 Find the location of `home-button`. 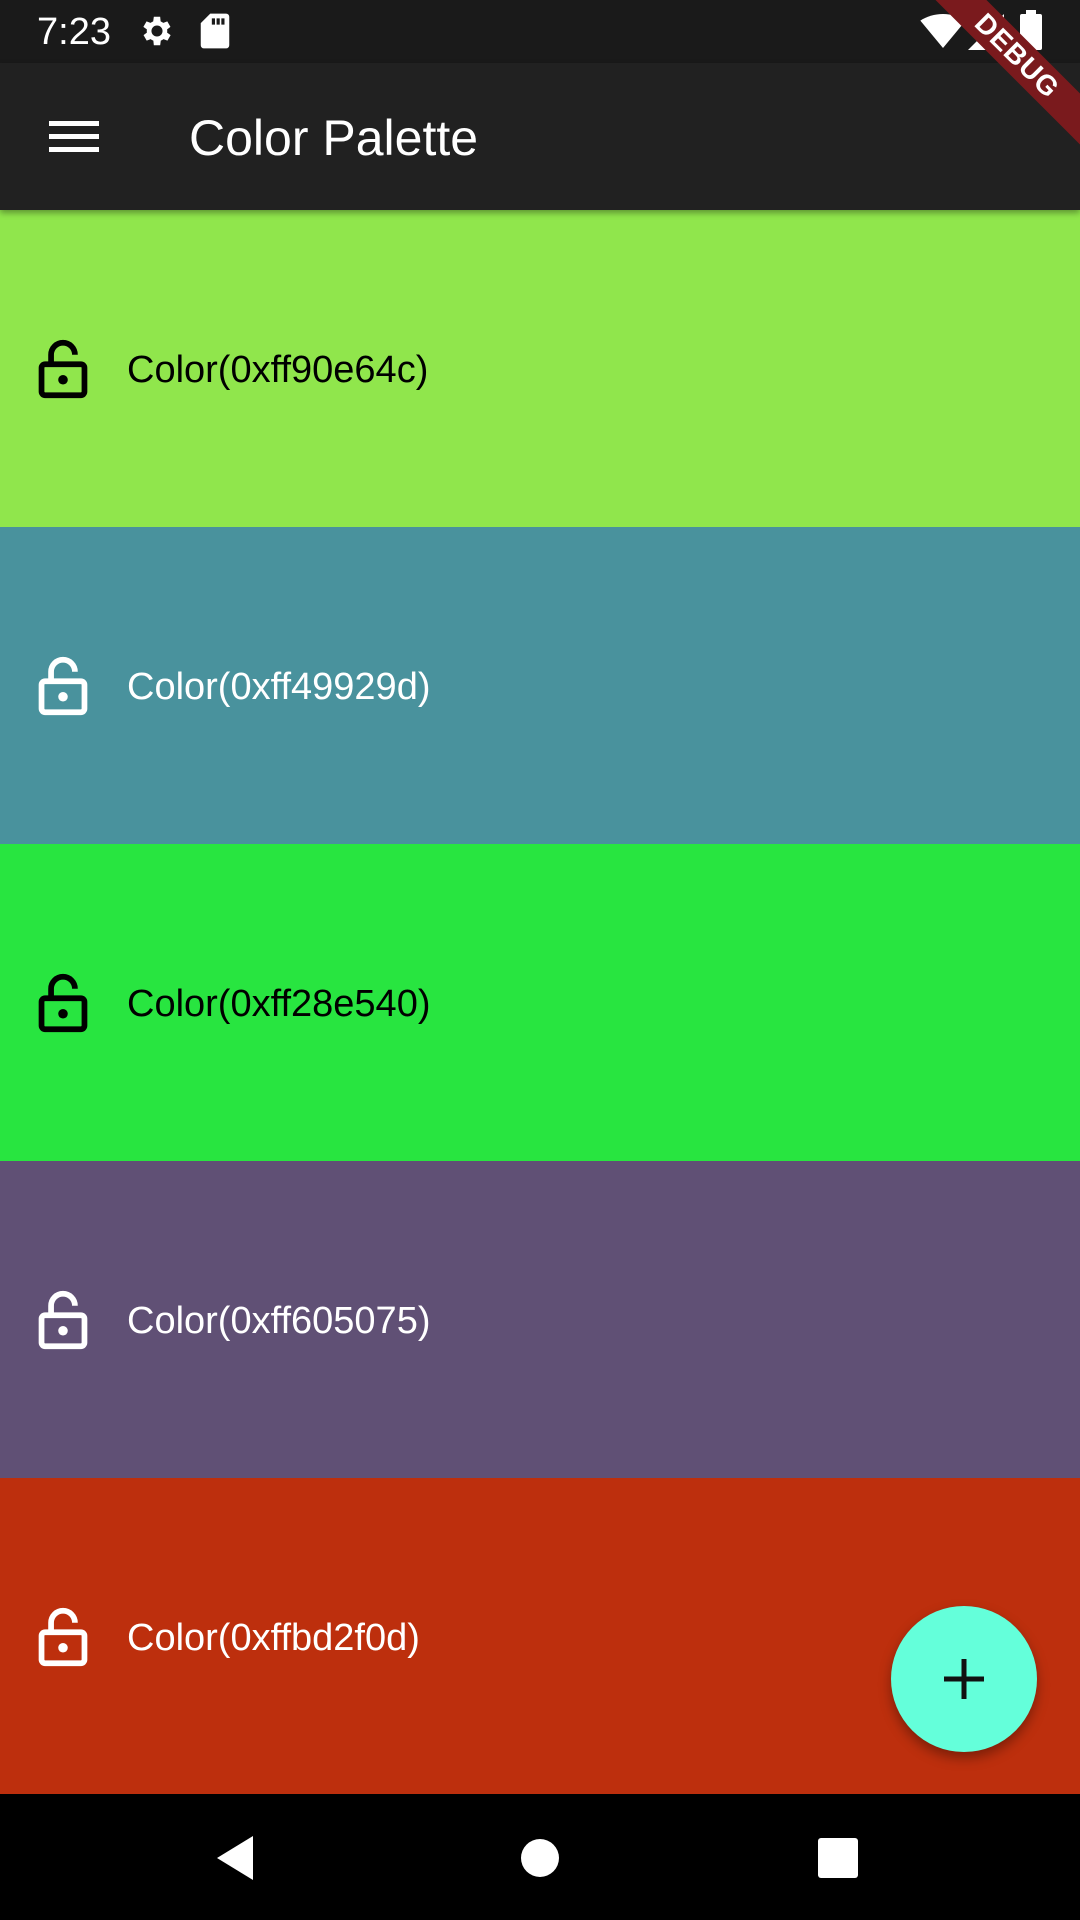

home-button is located at coordinates (540, 1858).